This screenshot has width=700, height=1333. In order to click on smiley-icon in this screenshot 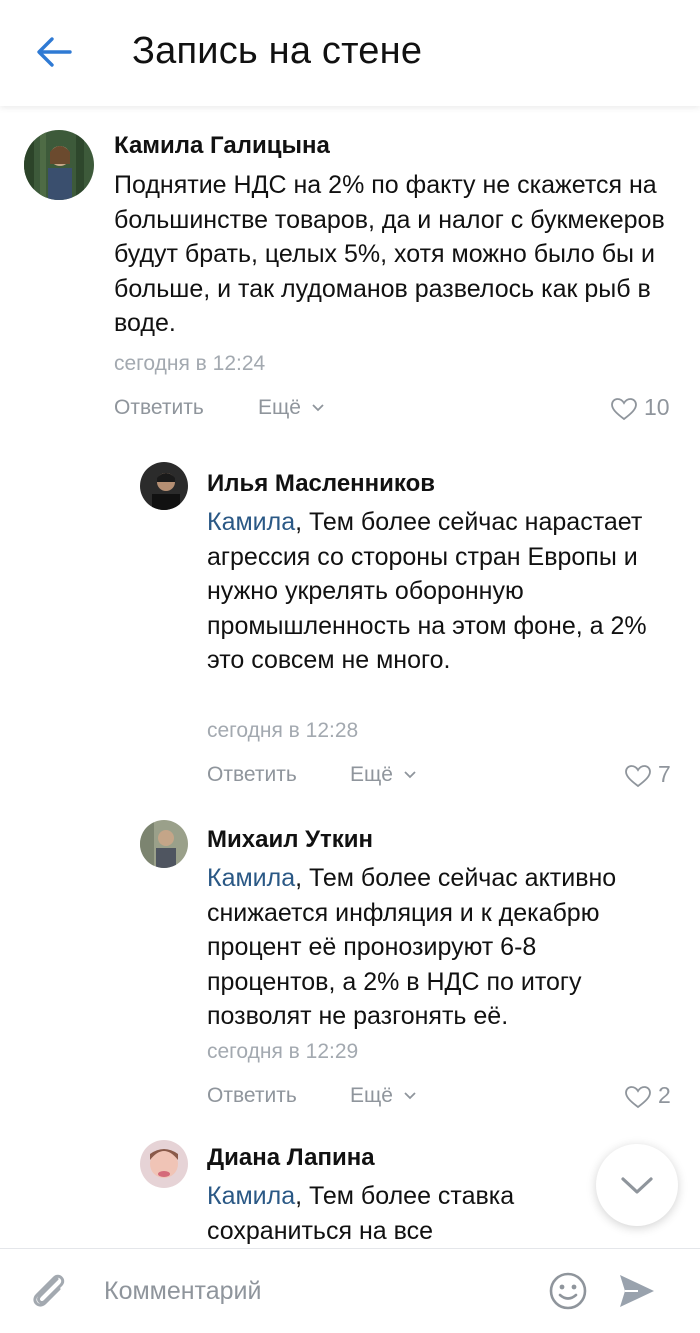, I will do `click(568, 1291)`.